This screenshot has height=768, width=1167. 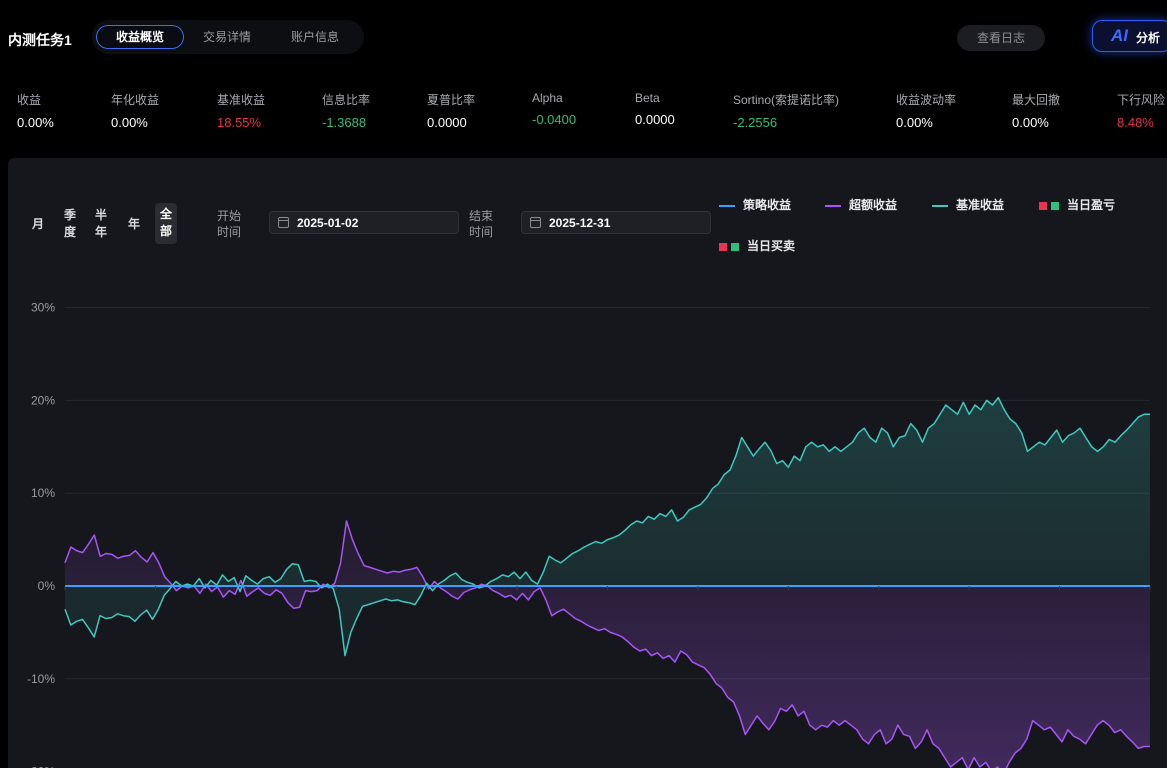 I want to click on metric-value: -0.0400, so click(x=554, y=119).